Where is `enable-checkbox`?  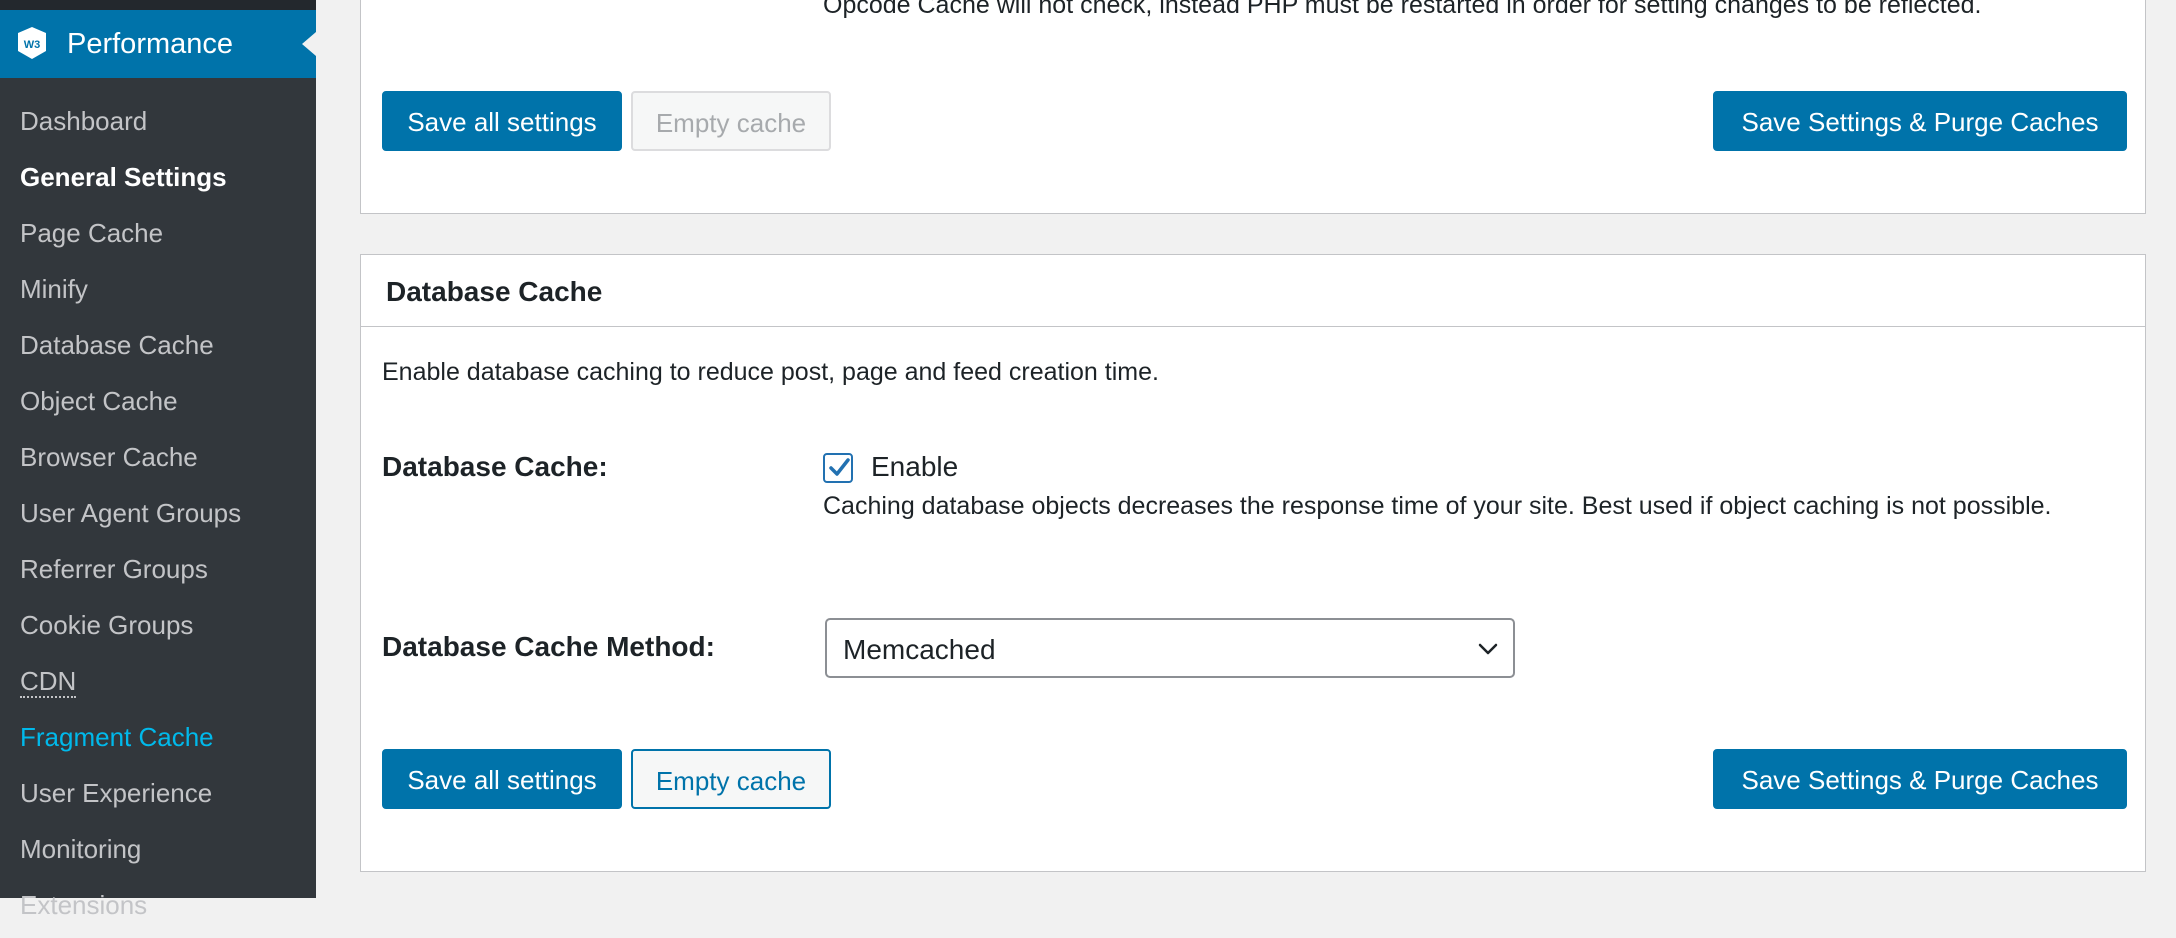
enable-checkbox is located at coordinates (838, 468).